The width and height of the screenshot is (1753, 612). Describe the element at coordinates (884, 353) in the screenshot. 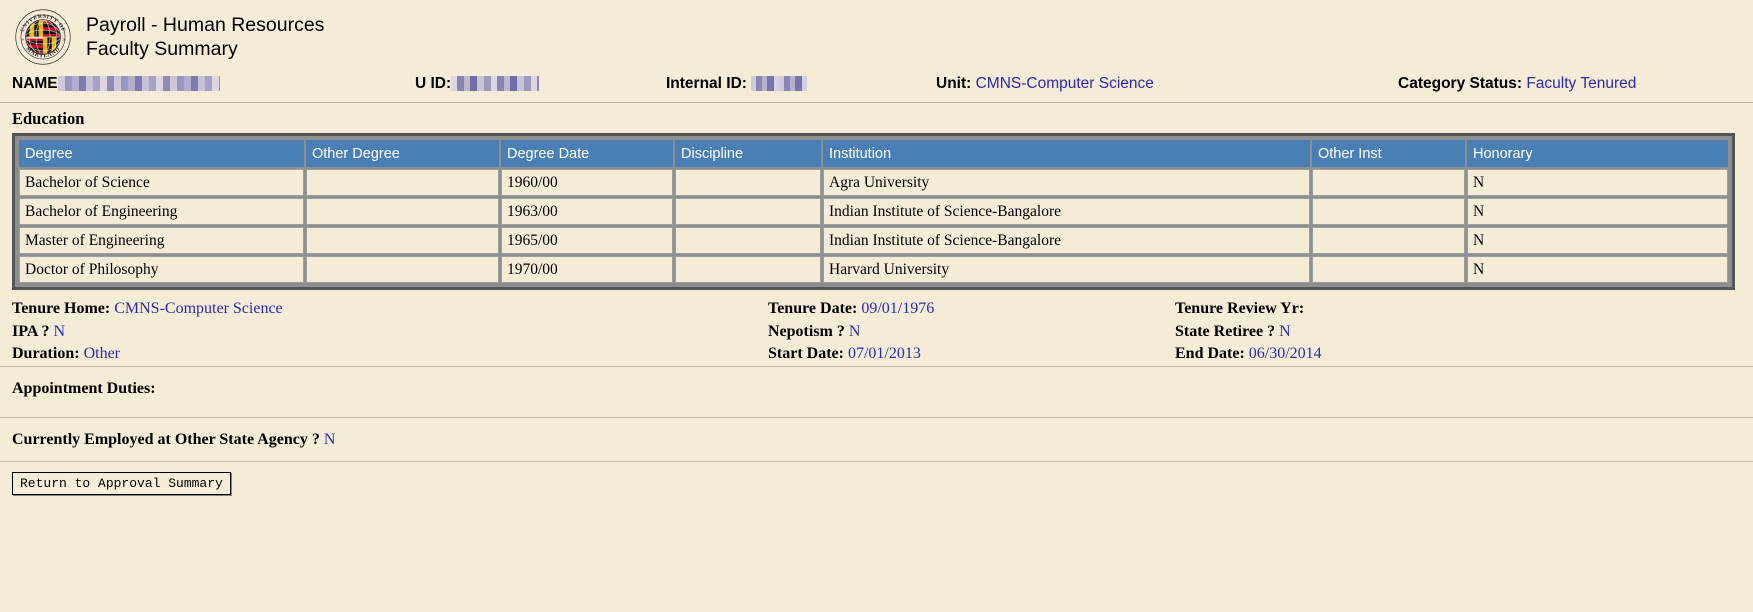

I see `start-date-value: 07/01/2013` at that location.